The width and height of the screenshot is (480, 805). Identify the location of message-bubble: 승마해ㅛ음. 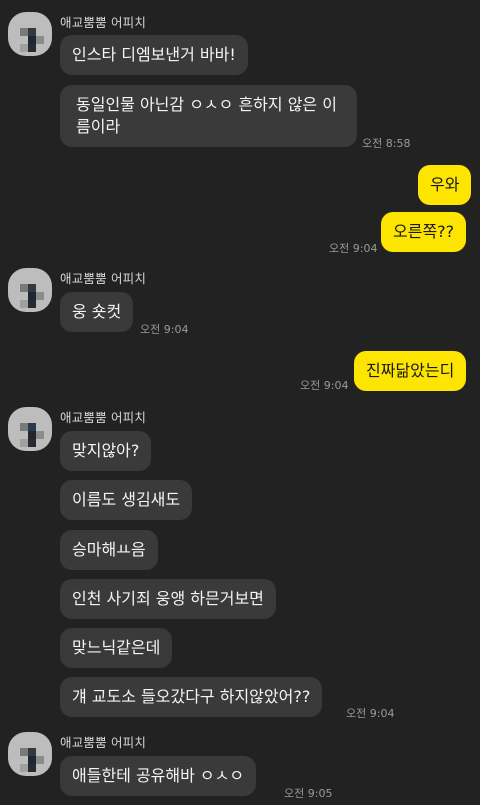
(109, 550).